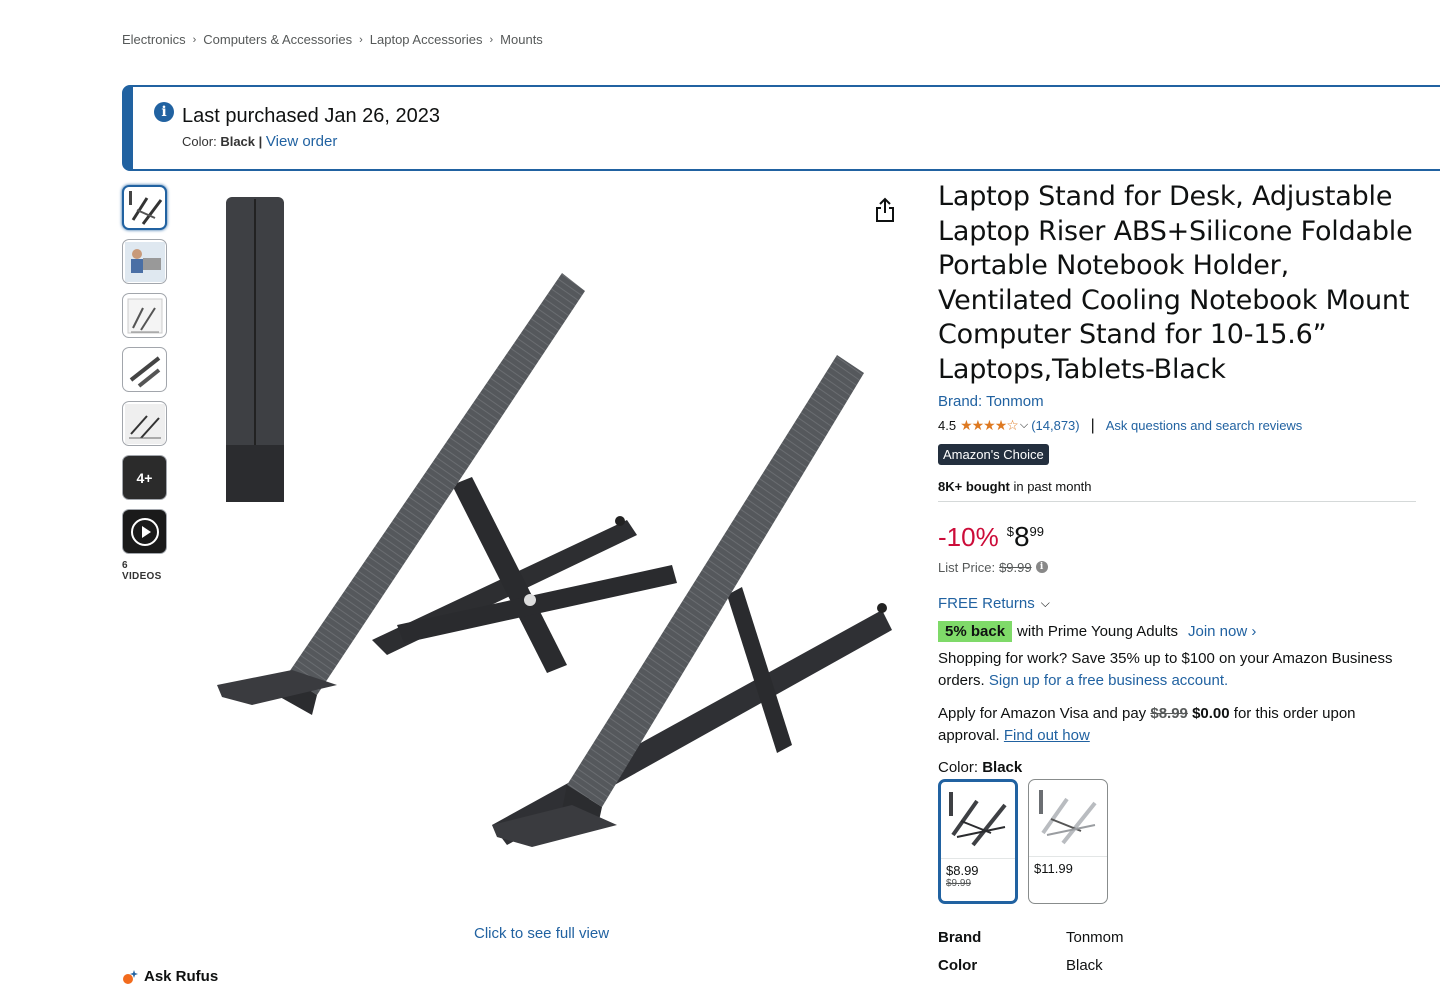 This screenshot has height=987, width=1440. I want to click on spec-value: Black, so click(1084, 966).